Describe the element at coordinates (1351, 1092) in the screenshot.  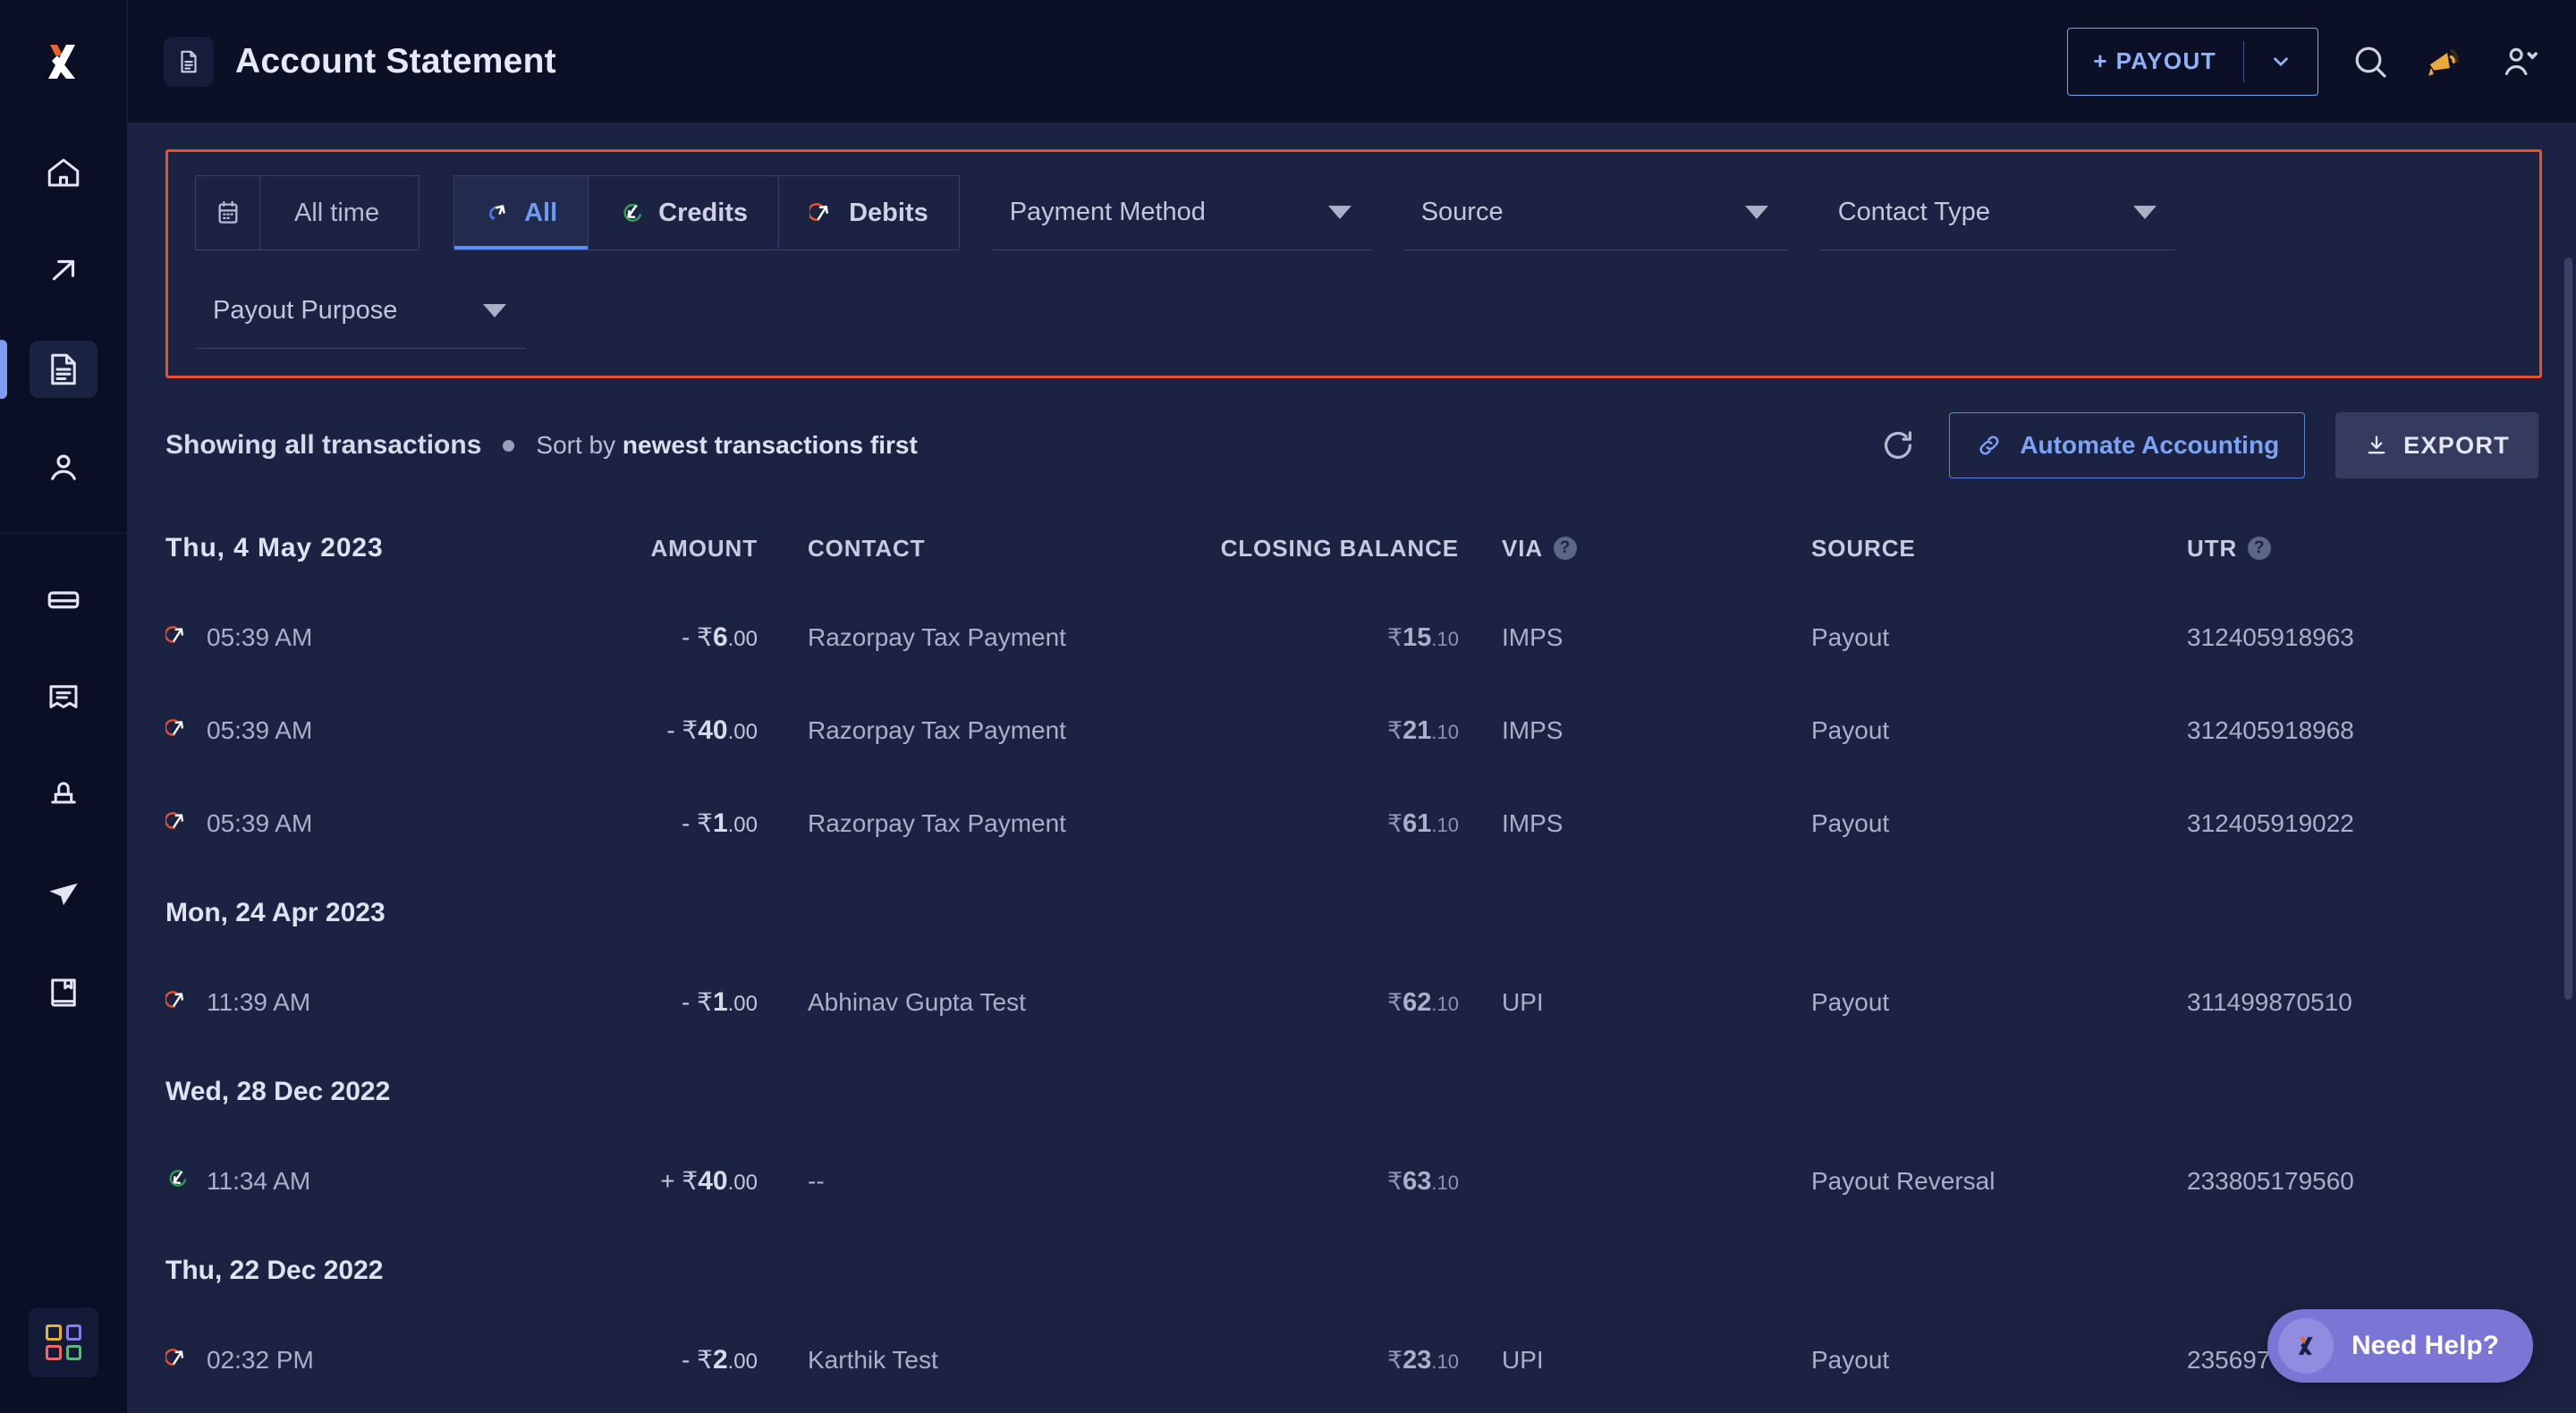
I see `table-group-header: Wed, 28 Dec 2022` at that location.